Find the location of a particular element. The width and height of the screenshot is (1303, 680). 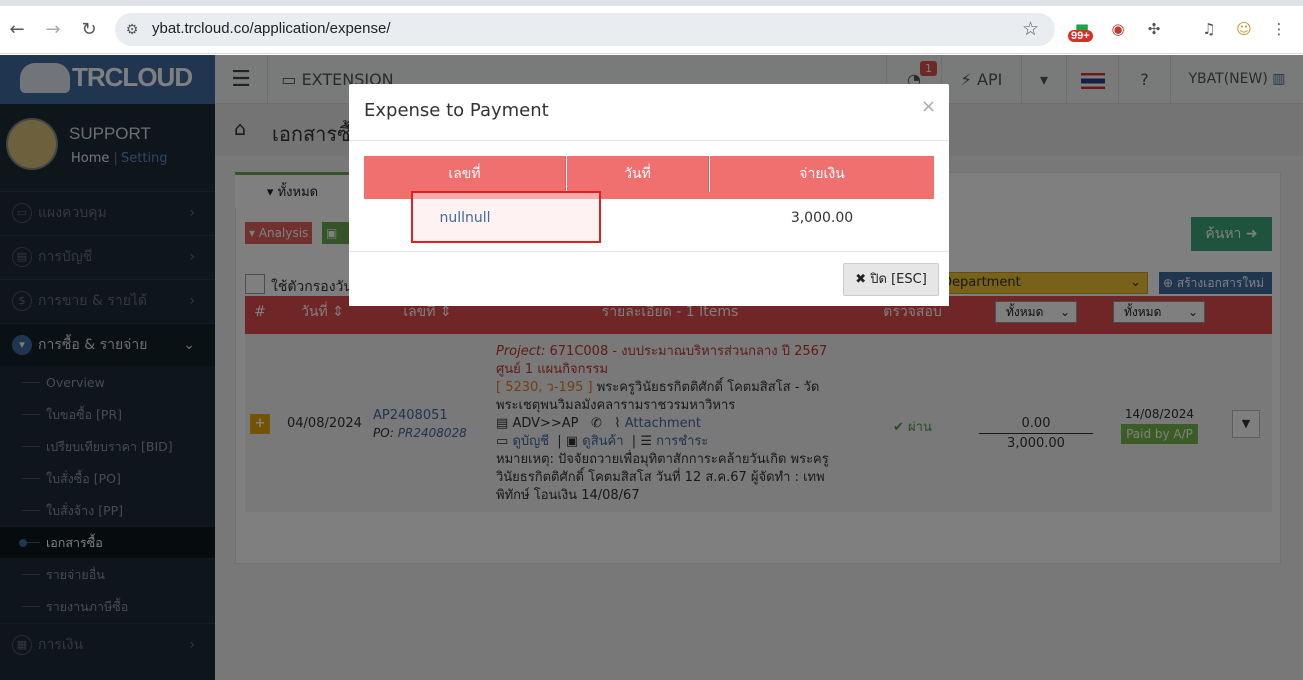

modal-th-num: เลขที่ is located at coordinates (465, 174).